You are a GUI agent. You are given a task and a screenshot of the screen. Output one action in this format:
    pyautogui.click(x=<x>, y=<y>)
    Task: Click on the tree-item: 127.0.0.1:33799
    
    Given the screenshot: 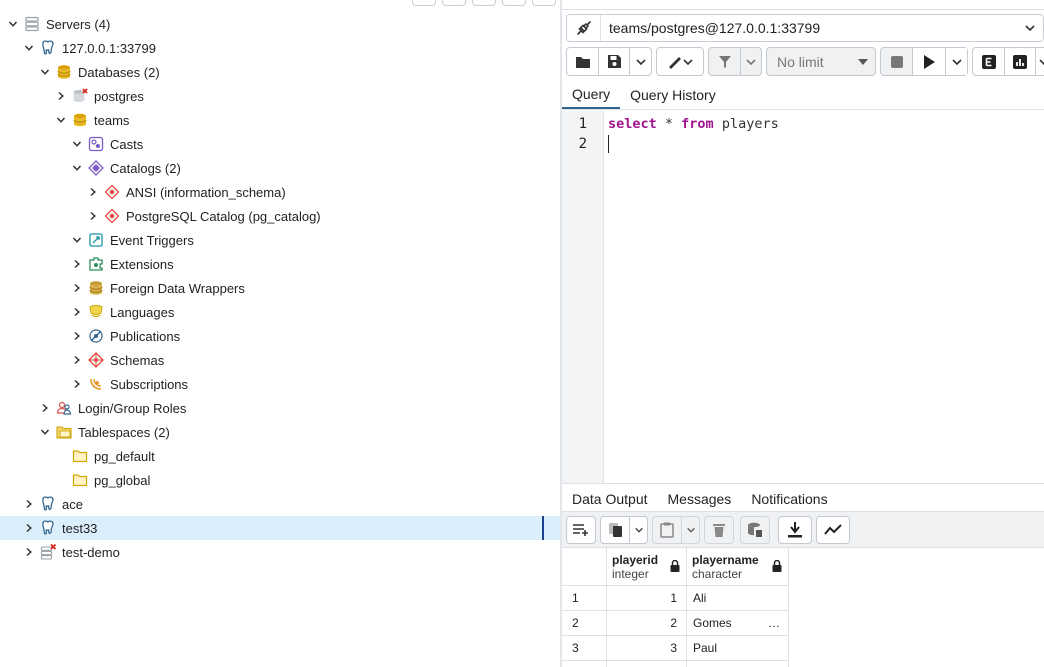 What is the action you would take?
    pyautogui.click(x=280, y=48)
    